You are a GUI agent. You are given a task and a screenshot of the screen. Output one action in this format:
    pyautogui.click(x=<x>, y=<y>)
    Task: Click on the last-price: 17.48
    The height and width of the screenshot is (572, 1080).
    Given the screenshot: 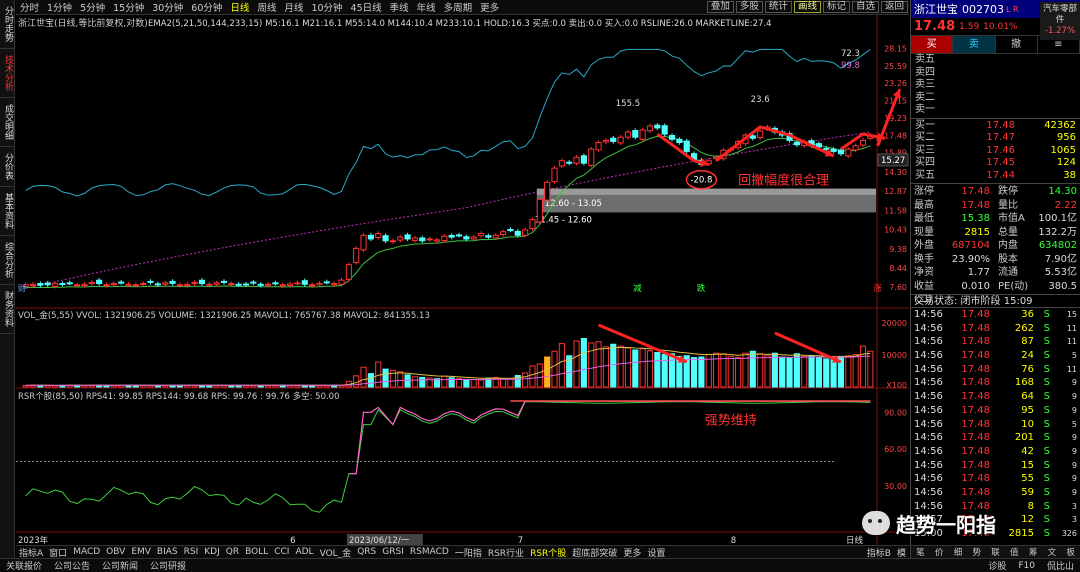 What is the action you would take?
    pyautogui.click(x=935, y=26)
    